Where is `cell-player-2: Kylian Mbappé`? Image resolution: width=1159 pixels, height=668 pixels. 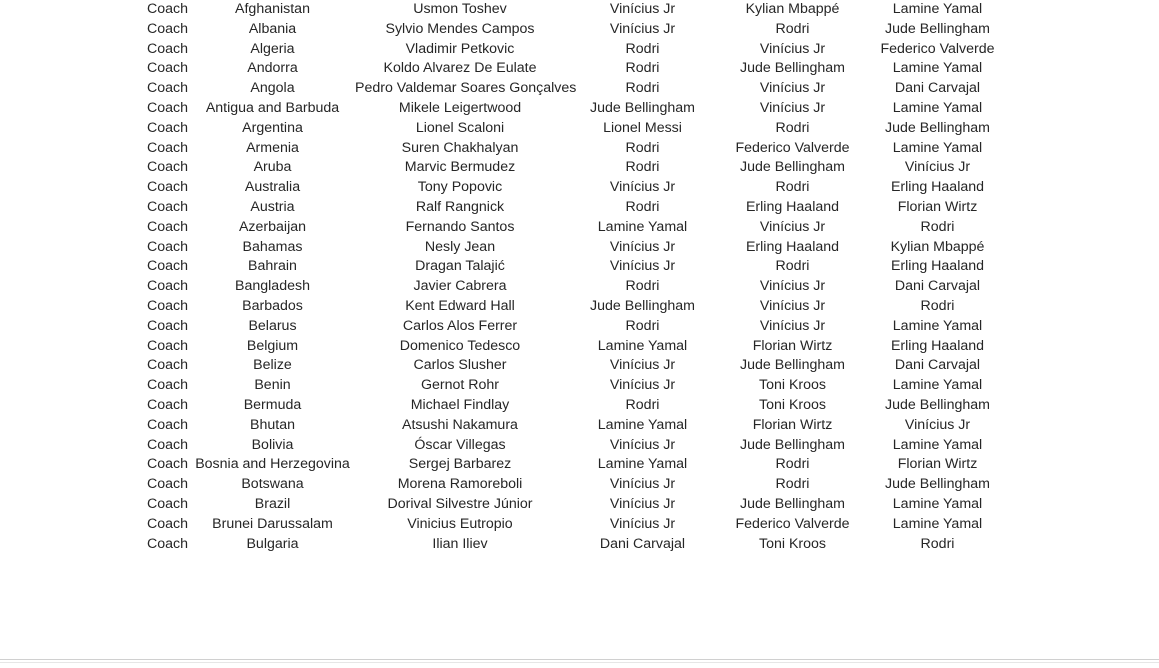 cell-player-2: Kylian Mbappé is located at coordinates (792, 9).